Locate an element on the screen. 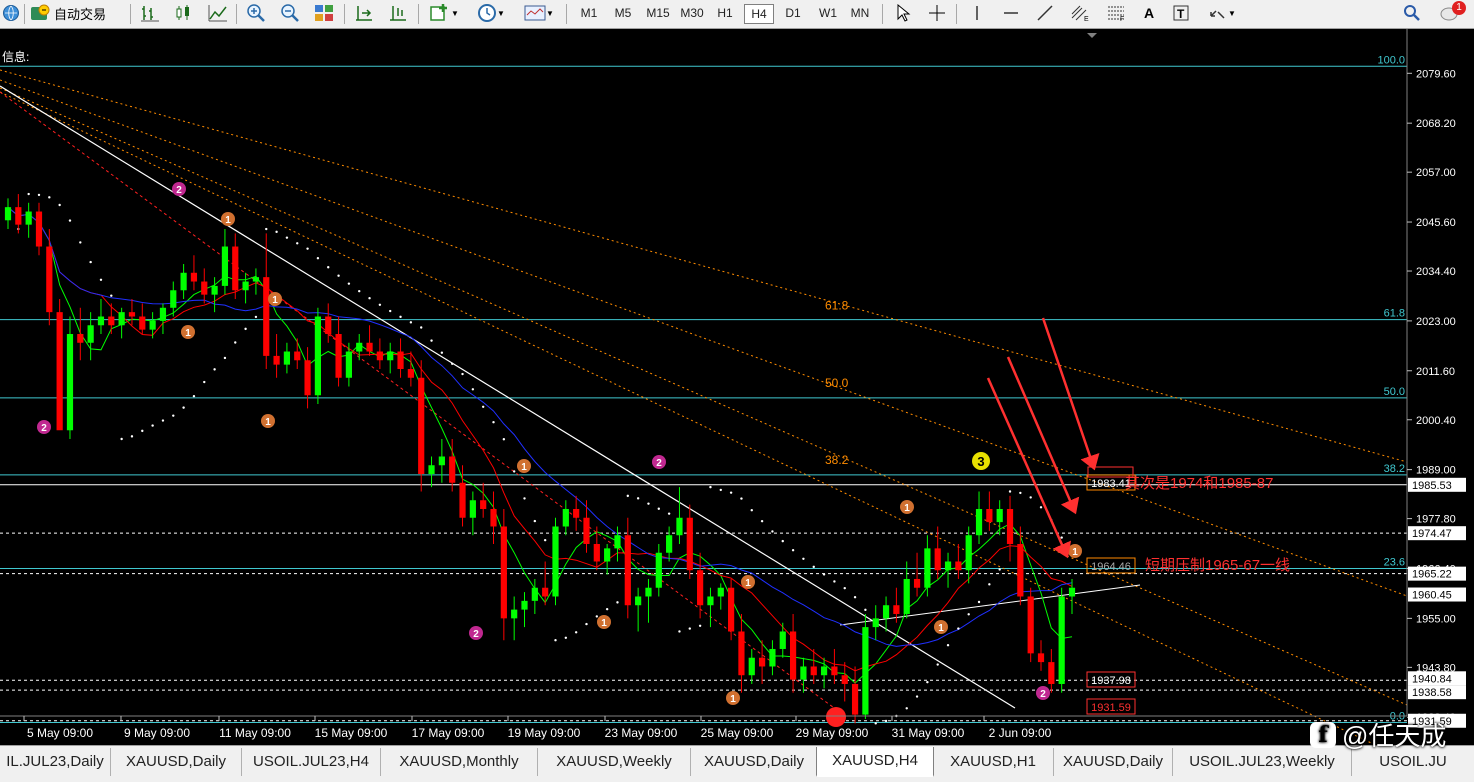  search-icon is located at coordinates (1412, 13).